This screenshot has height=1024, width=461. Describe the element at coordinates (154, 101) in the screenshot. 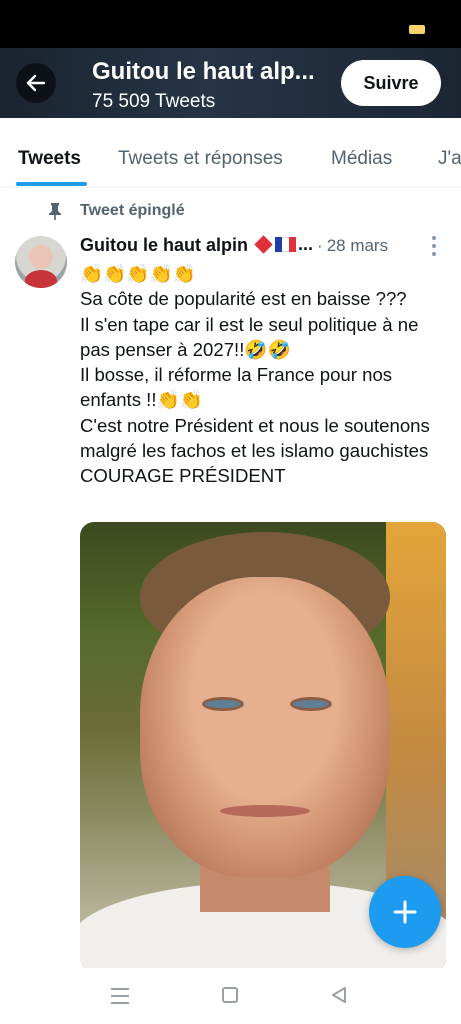

I see `tweet-count: 75 509 Tweets` at that location.